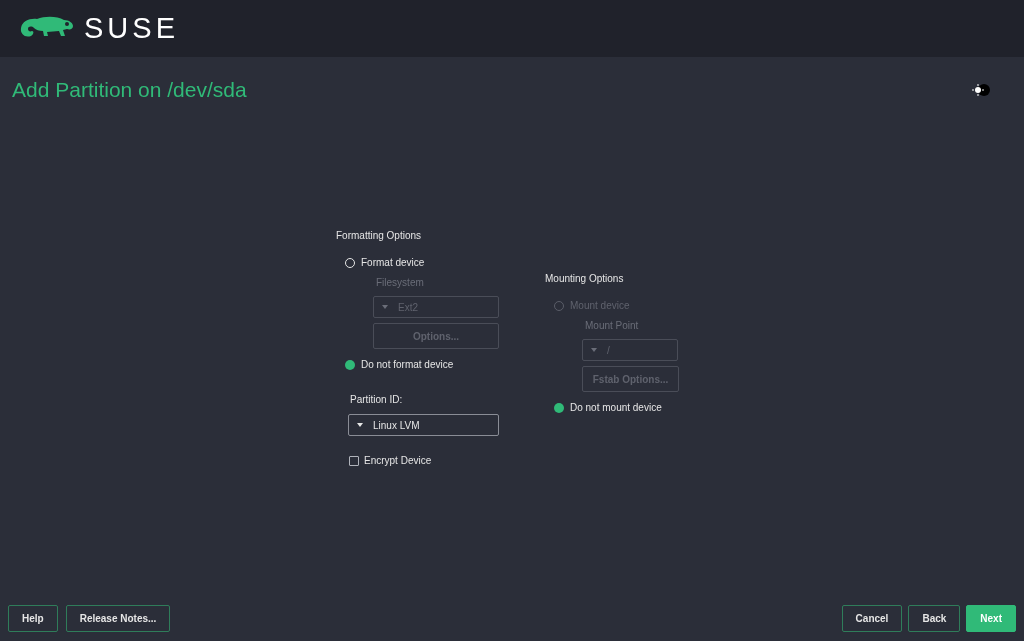 This screenshot has height=641, width=1024. What do you see at coordinates (398, 461) in the screenshot?
I see `checkbox-label: Encrypt Device` at bounding box center [398, 461].